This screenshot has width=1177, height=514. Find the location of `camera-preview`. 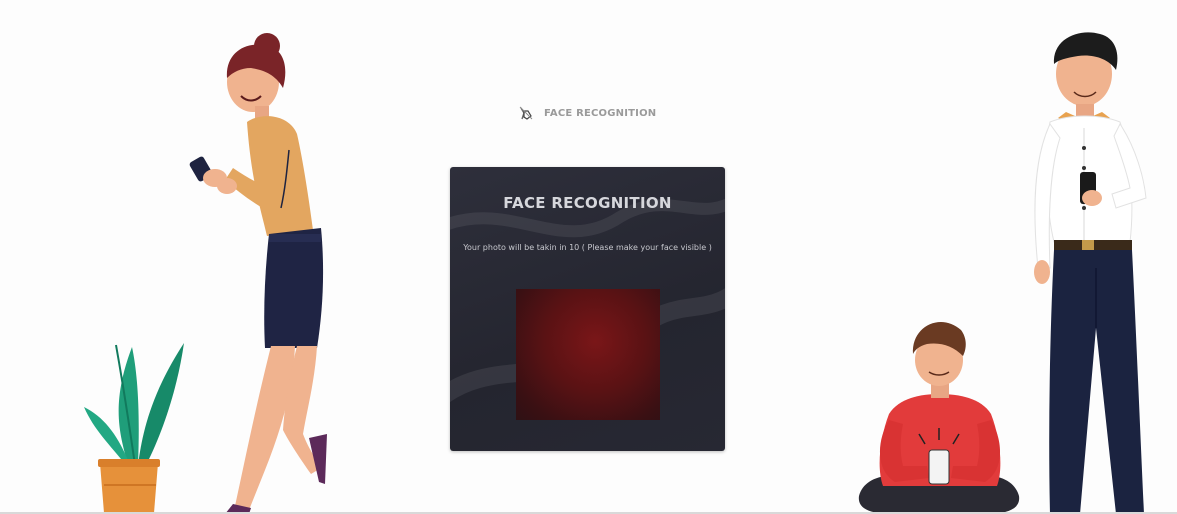

camera-preview is located at coordinates (588, 354).